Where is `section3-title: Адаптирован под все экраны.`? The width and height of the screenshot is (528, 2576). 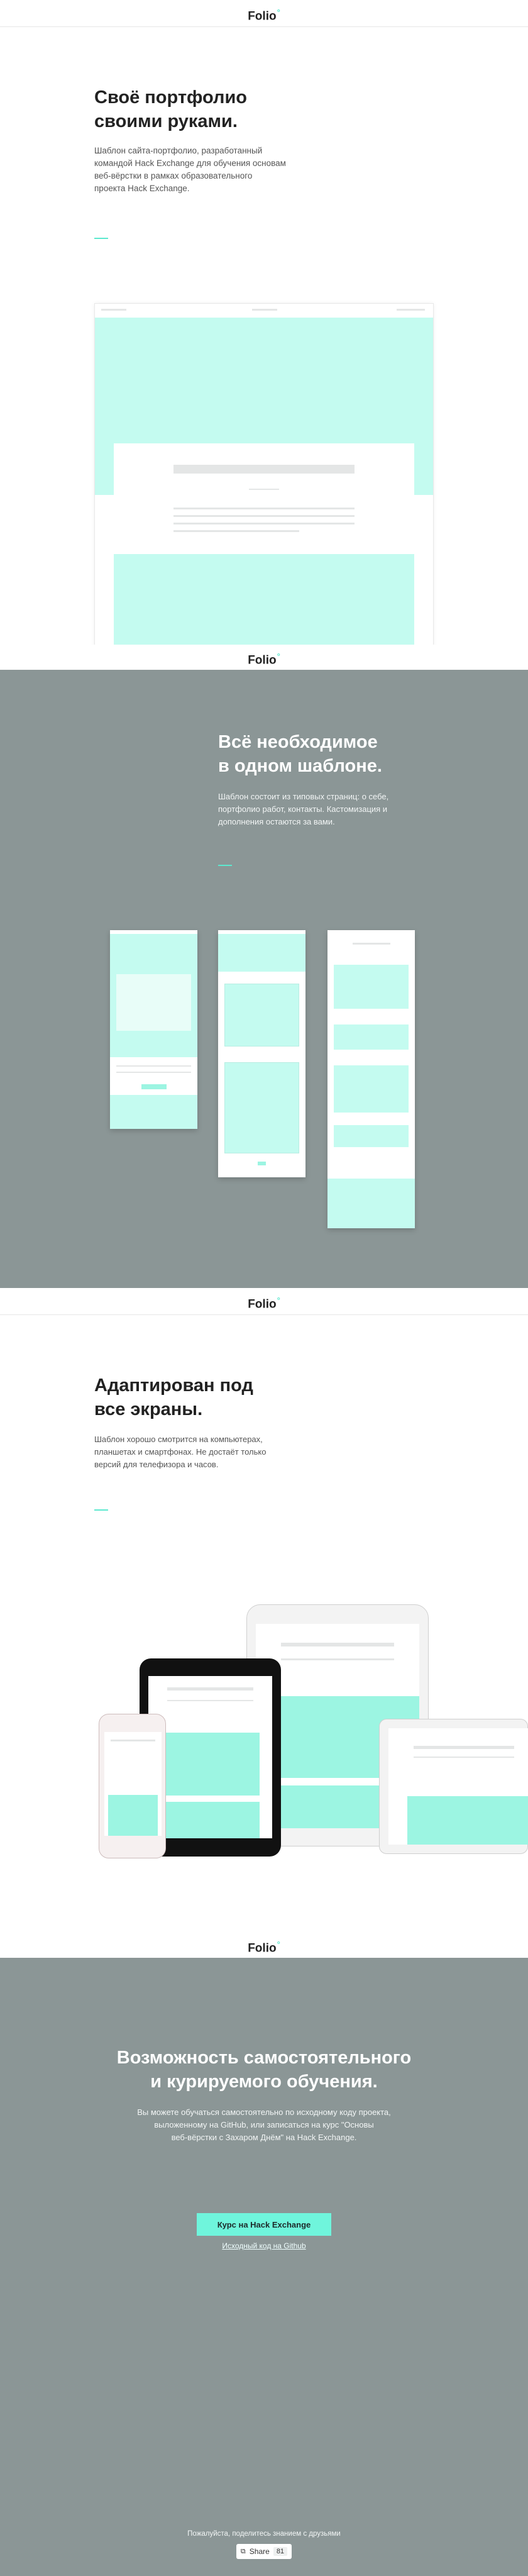
section3-title: Адаптирован под все экраны. is located at coordinates (173, 1397).